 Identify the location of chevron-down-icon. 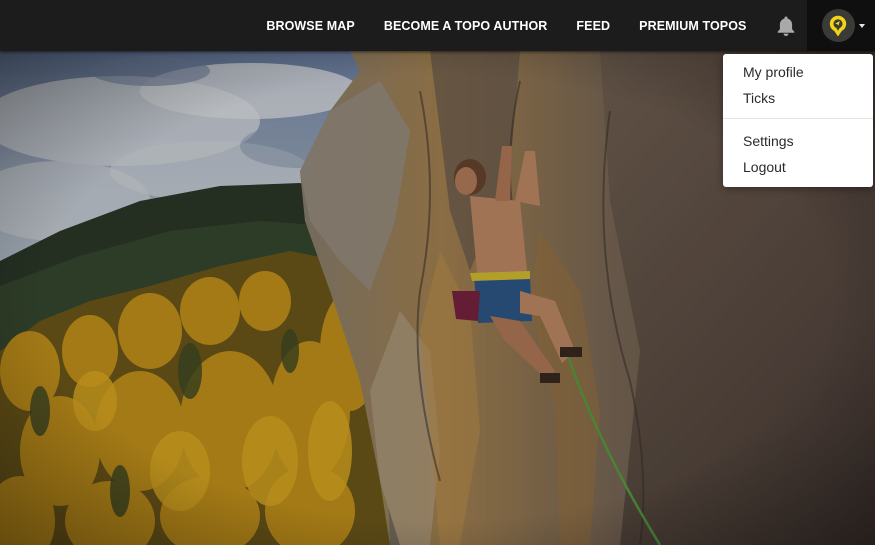
(862, 26).